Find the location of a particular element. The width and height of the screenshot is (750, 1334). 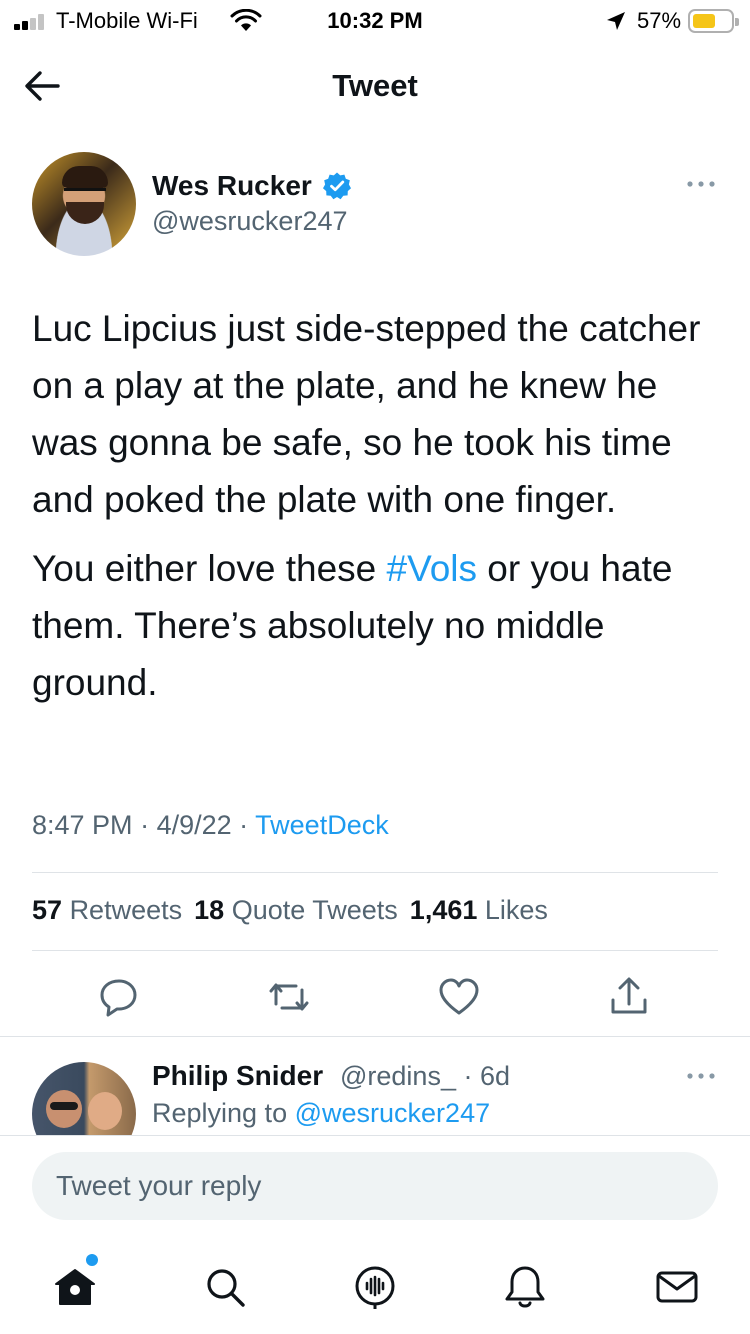

messages-icon is located at coordinates (677, 1287).